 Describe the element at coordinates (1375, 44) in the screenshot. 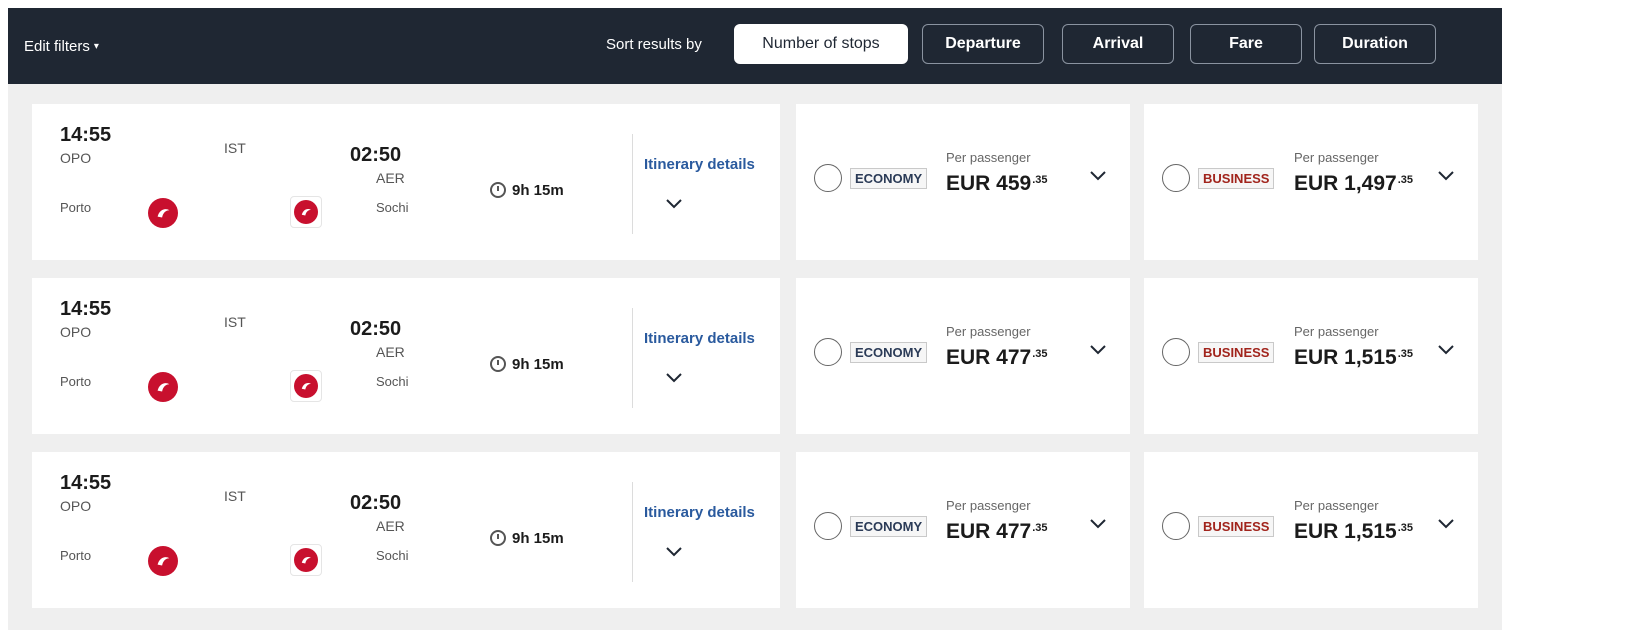

I see `sort-duration-button: Duration` at that location.